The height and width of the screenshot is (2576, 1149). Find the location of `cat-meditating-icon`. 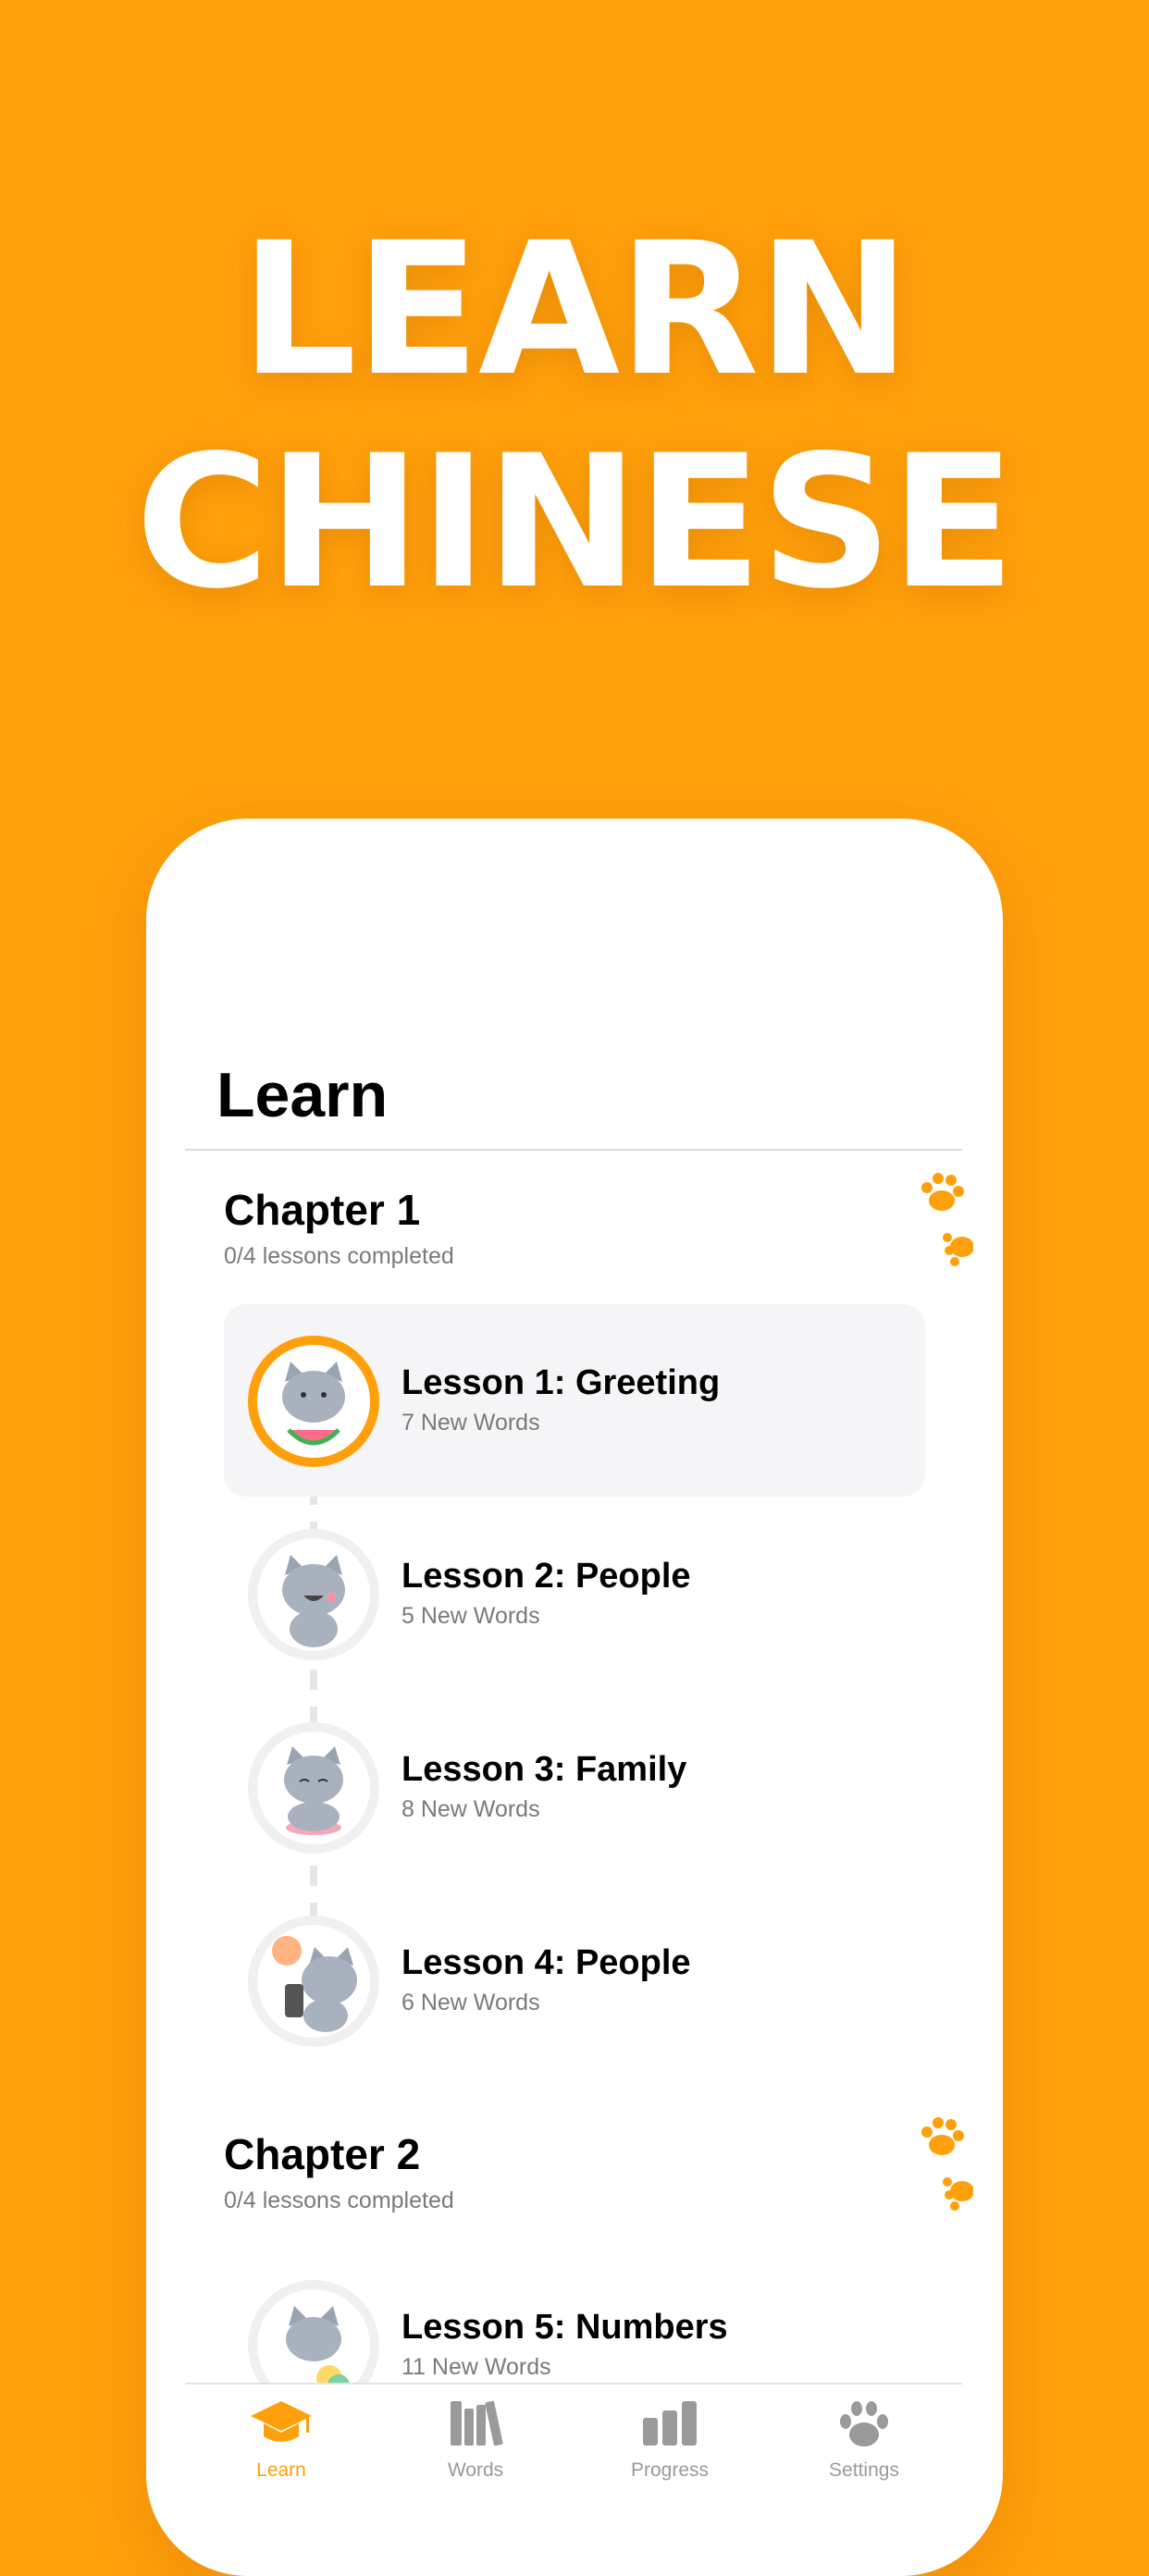

cat-meditating-icon is located at coordinates (314, 1788).